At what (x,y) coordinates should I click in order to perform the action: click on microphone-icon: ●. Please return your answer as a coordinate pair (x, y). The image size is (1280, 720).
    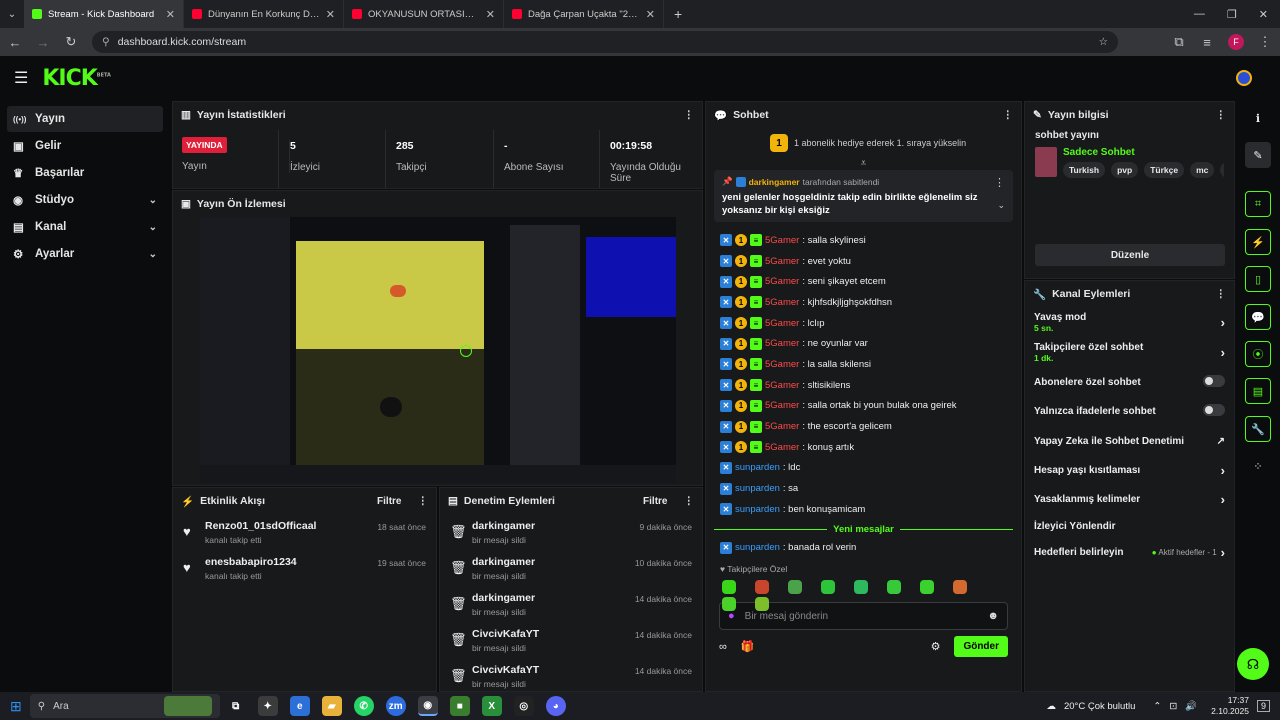
    Looking at the image, I should click on (731, 616).